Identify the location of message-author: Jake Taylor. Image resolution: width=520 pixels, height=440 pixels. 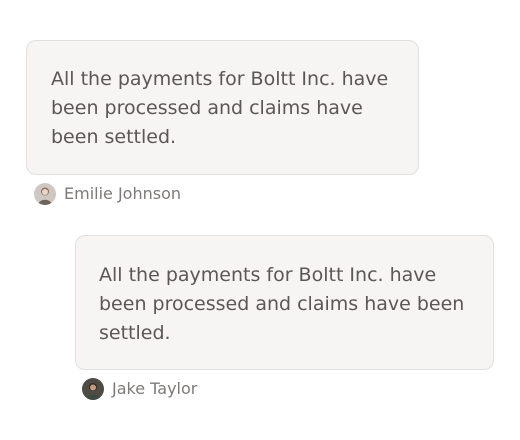
(288, 389).